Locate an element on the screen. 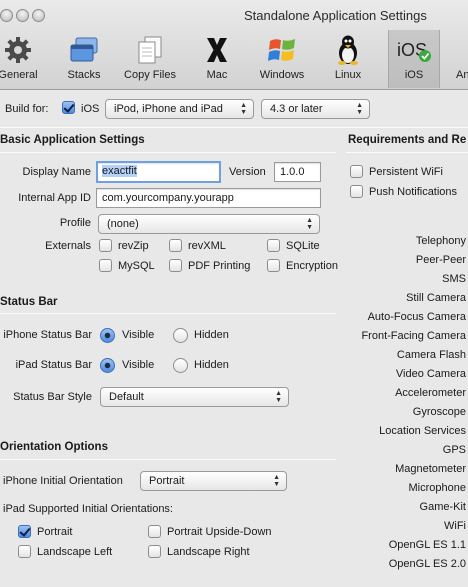 This screenshot has width=468, height=587. portrait-upside-down-checkbox is located at coordinates (154, 531).